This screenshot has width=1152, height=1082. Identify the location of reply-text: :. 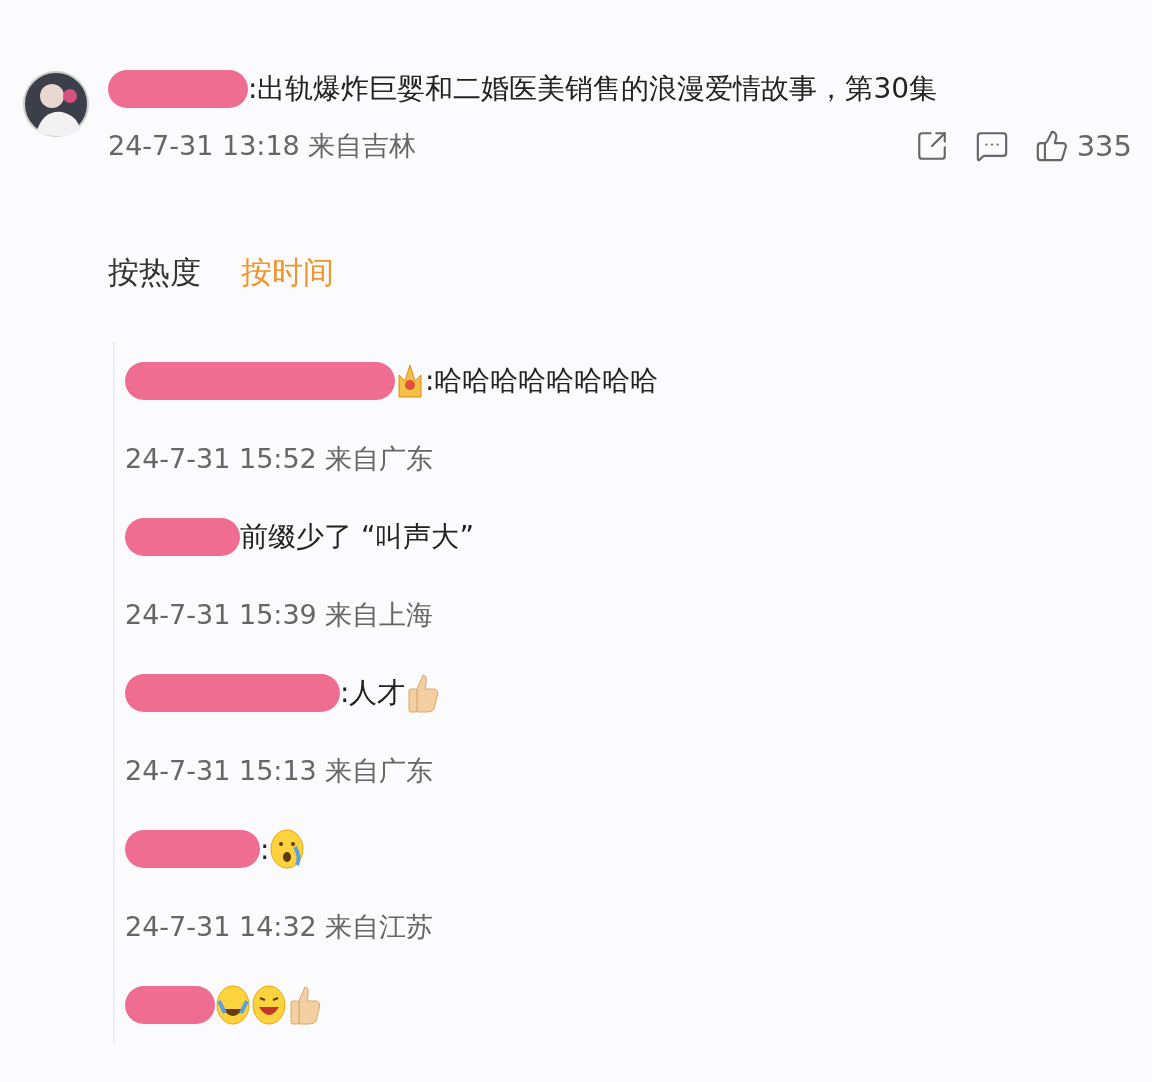
(265, 849).